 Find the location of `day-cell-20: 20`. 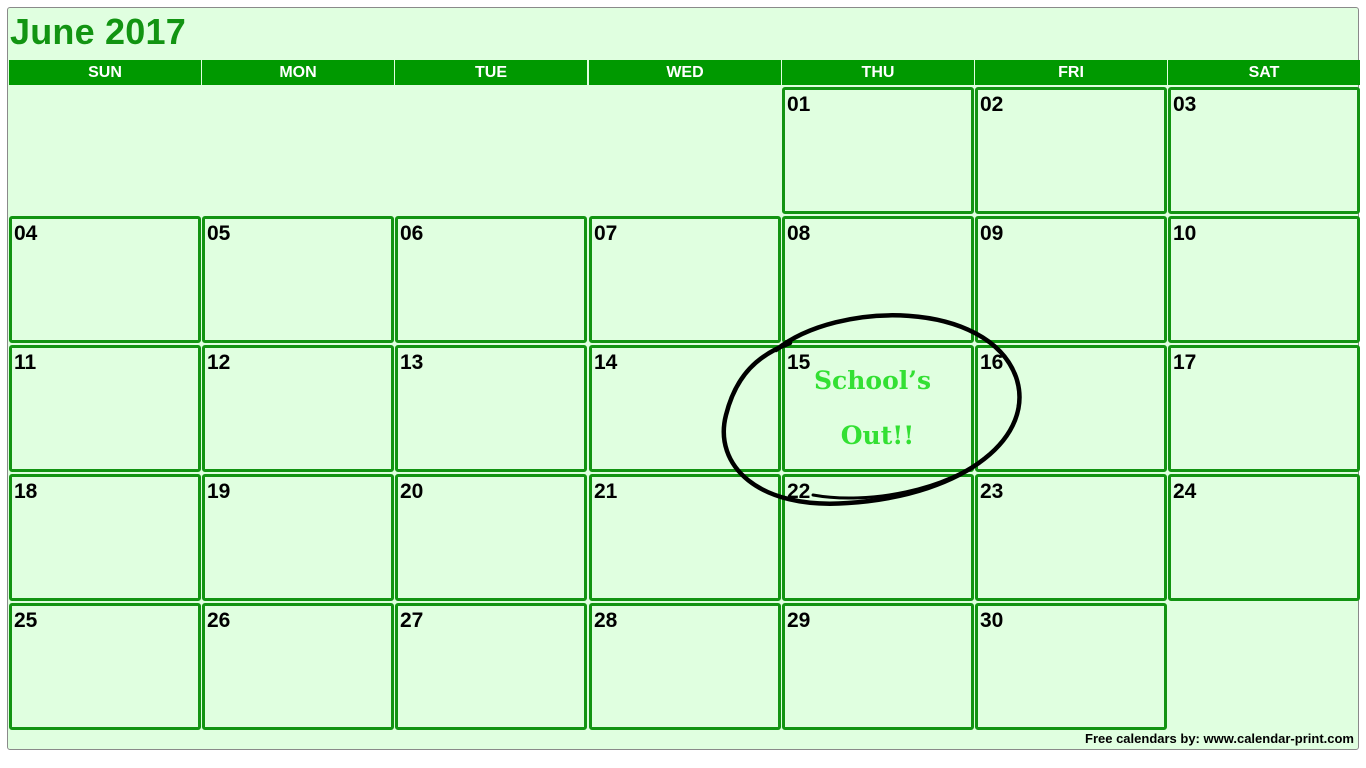

day-cell-20: 20 is located at coordinates (491, 537).